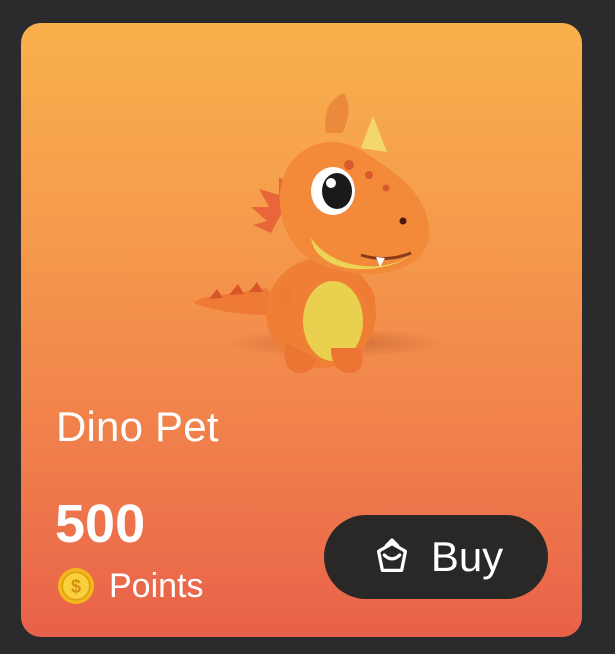 The width and height of the screenshot is (615, 654). I want to click on currency-label: Points, so click(156, 585).